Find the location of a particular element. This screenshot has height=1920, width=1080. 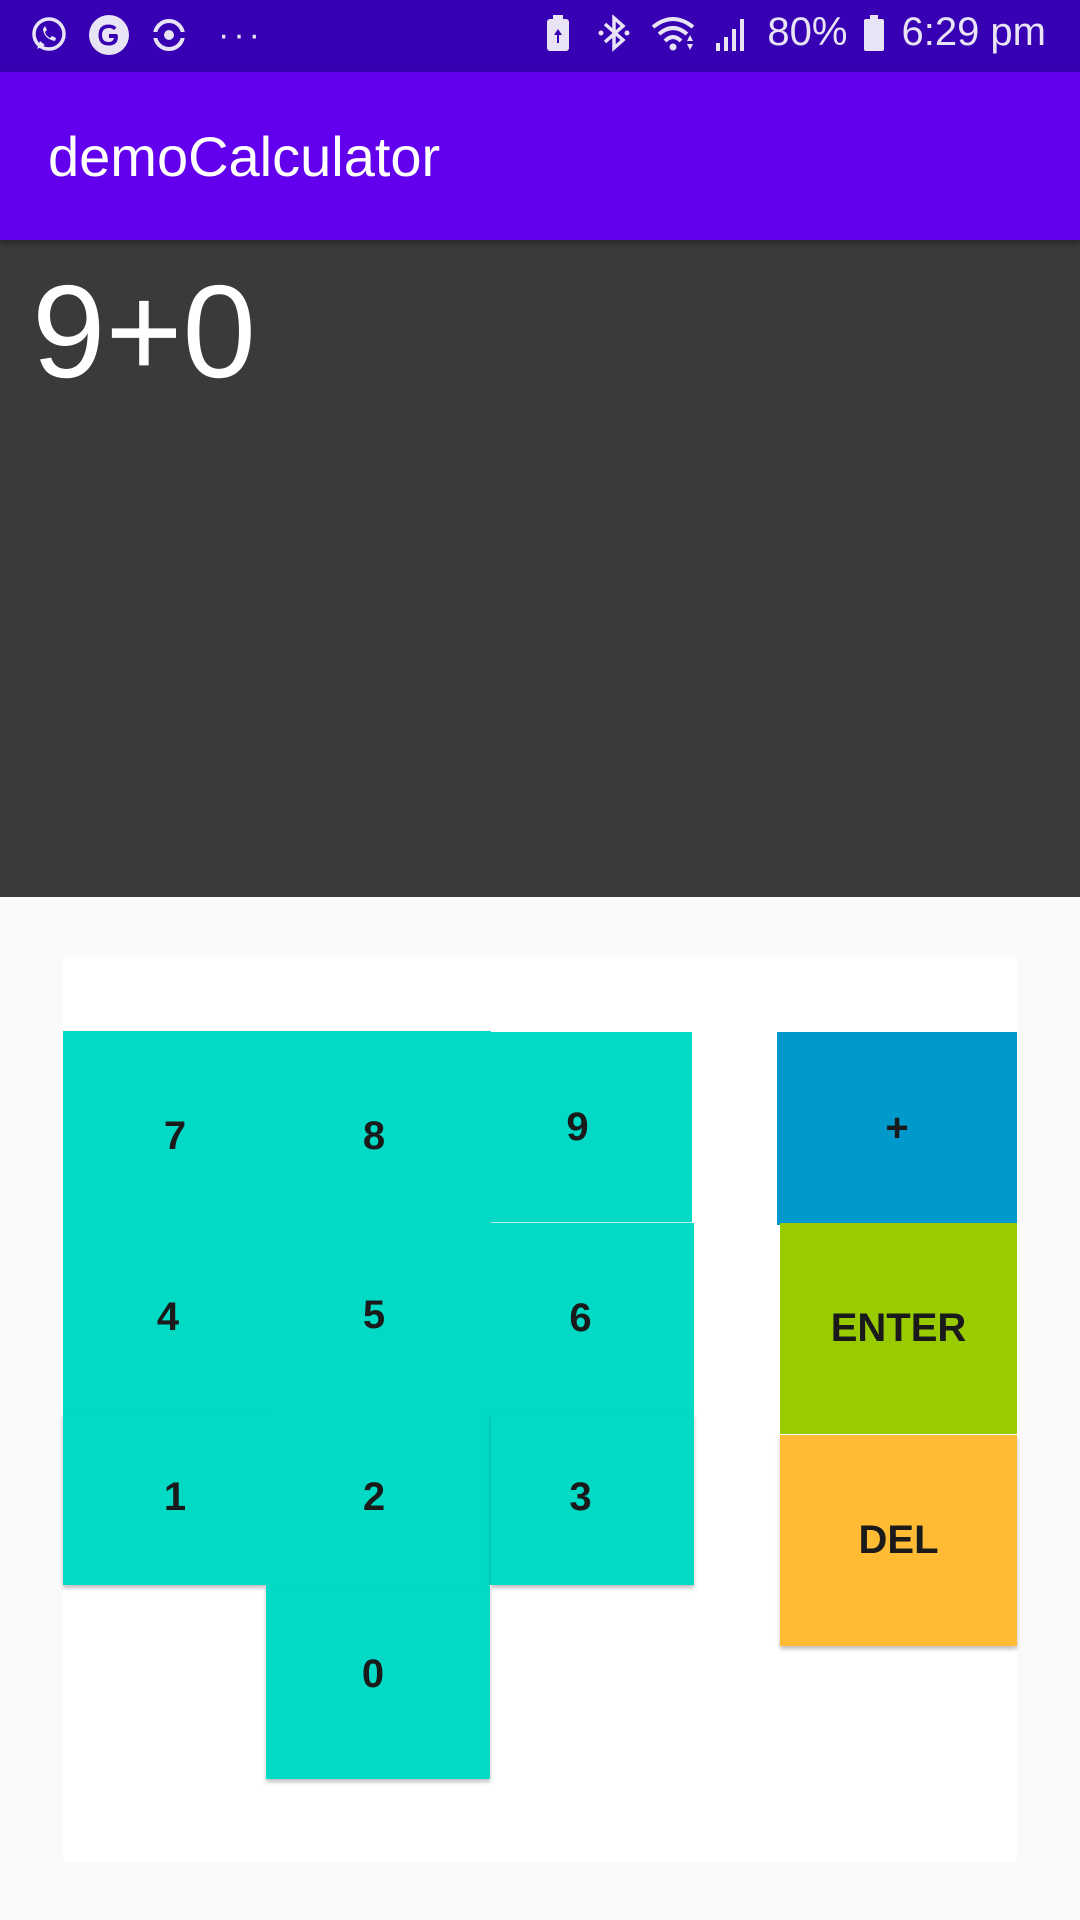

sync-icon is located at coordinates (169, 35).